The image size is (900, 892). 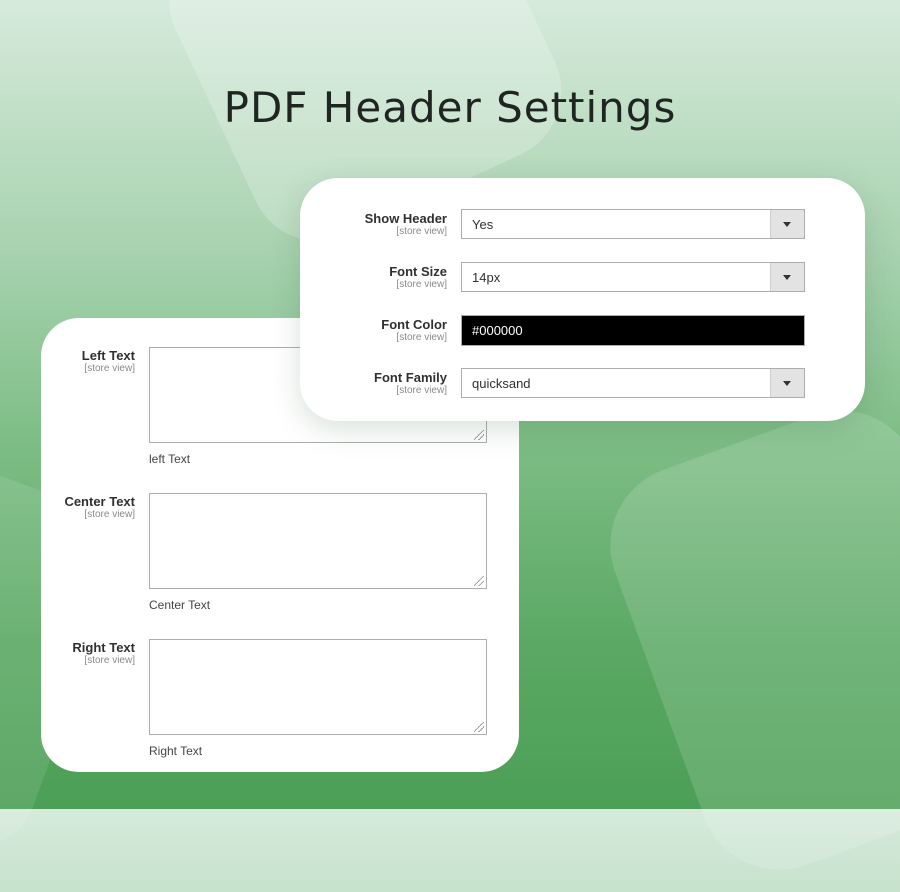 I want to click on page-title: PDF Header Settings, so click(x=450, y=108).